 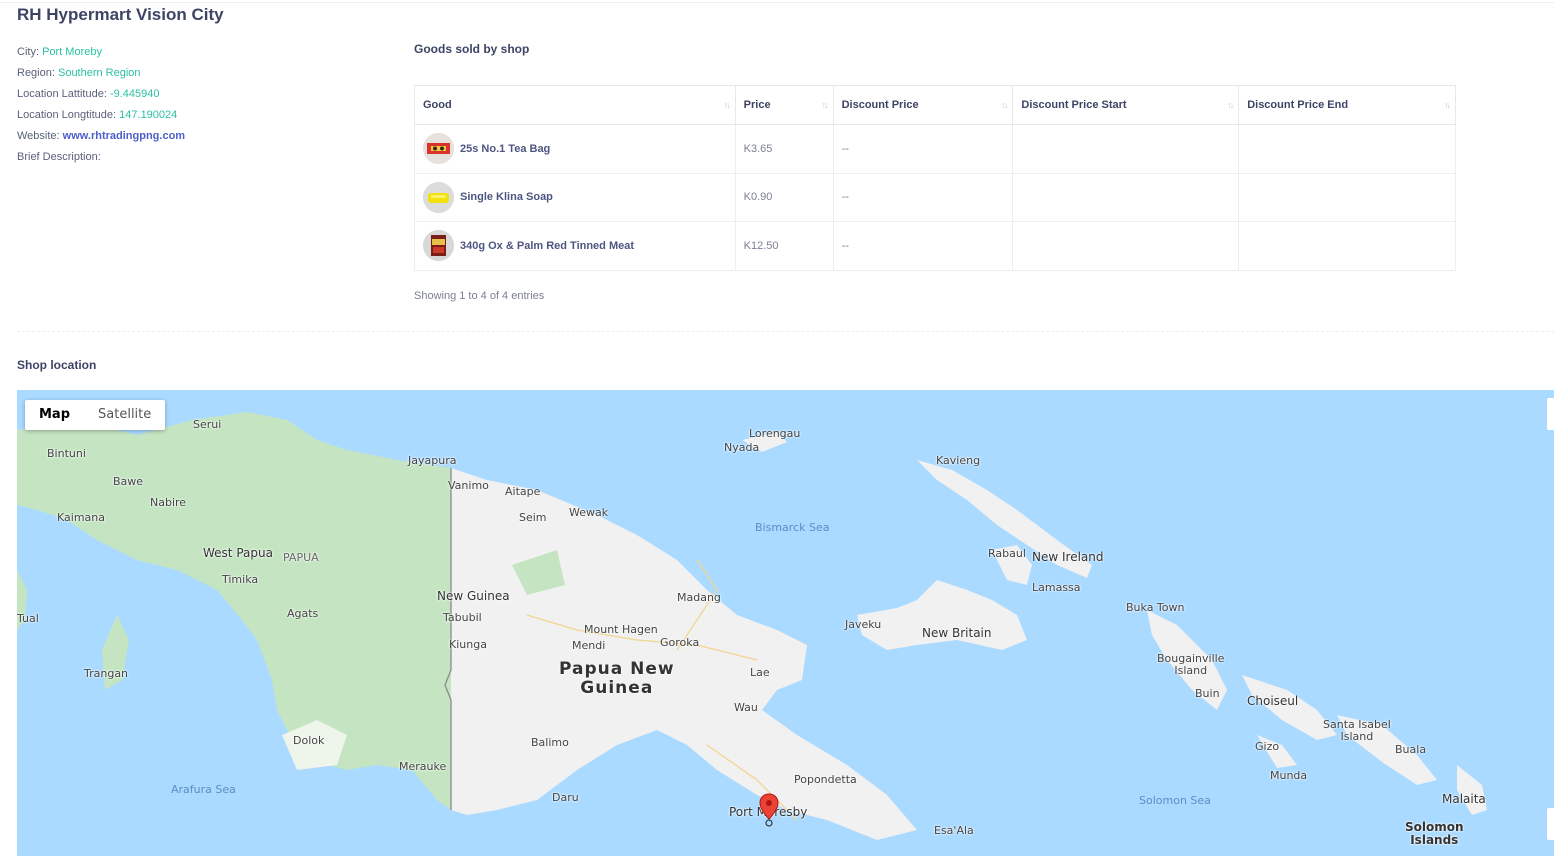 I want to click on map-label: Bougainville Island, so click(x=1191, y=664).